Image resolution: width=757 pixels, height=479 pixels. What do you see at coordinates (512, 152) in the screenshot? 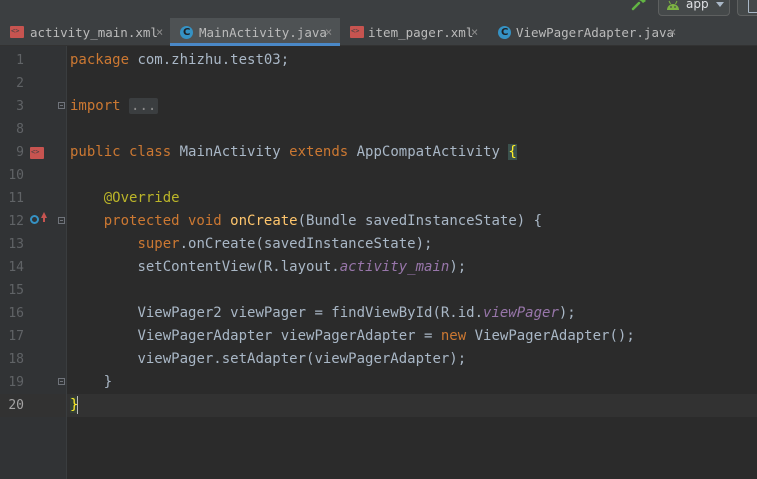
I see `matched-brace: {` at bounding box center [512, 152].